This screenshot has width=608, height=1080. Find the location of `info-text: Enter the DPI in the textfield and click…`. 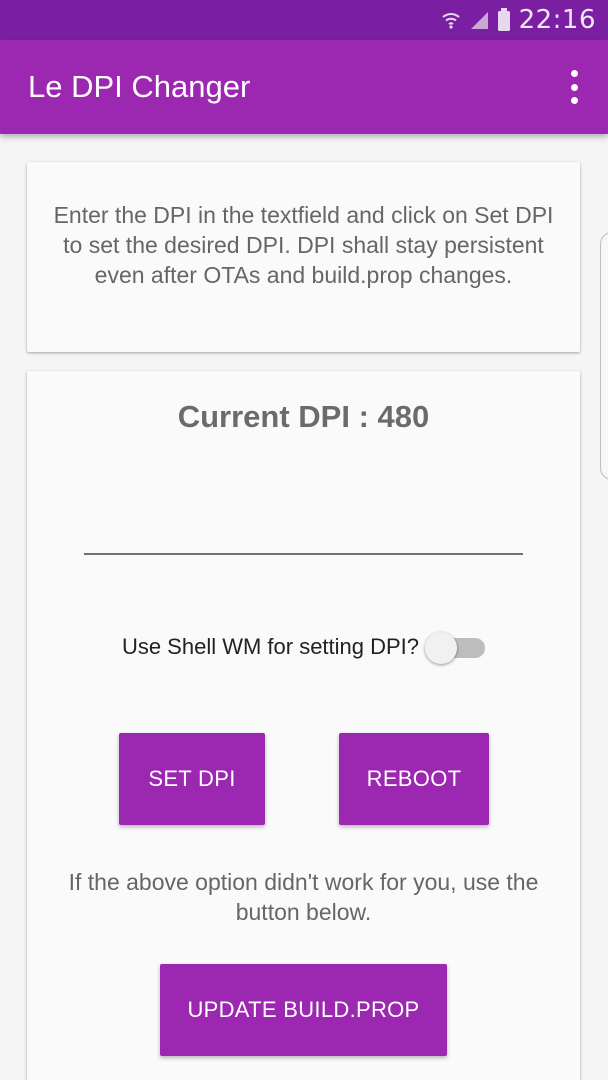

info-text: Enter the DPI in the textfield and click… is located at coordinates (303, 245).